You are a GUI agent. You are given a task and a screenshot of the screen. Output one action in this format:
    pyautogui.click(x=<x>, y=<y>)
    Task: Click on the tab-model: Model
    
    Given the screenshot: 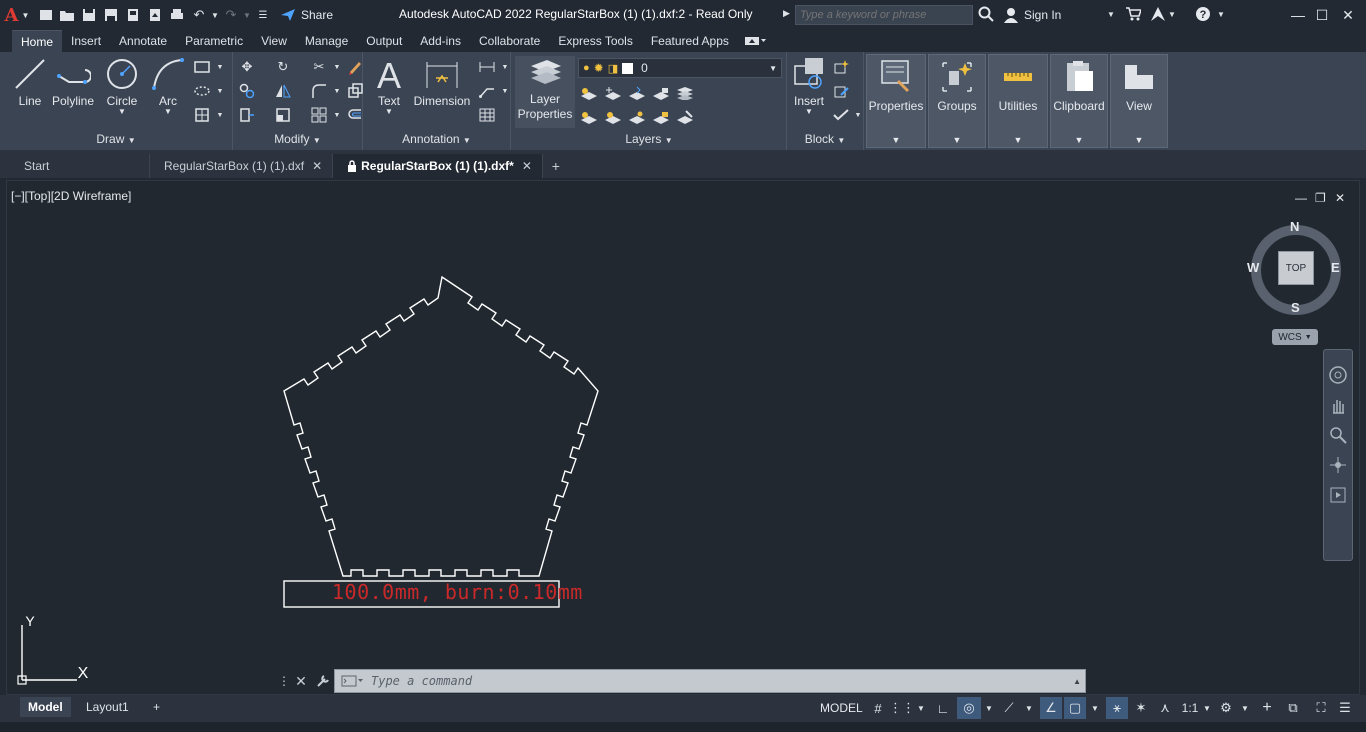 What is the action you would take?
    pyautogui.click(x=45, y=707)
    